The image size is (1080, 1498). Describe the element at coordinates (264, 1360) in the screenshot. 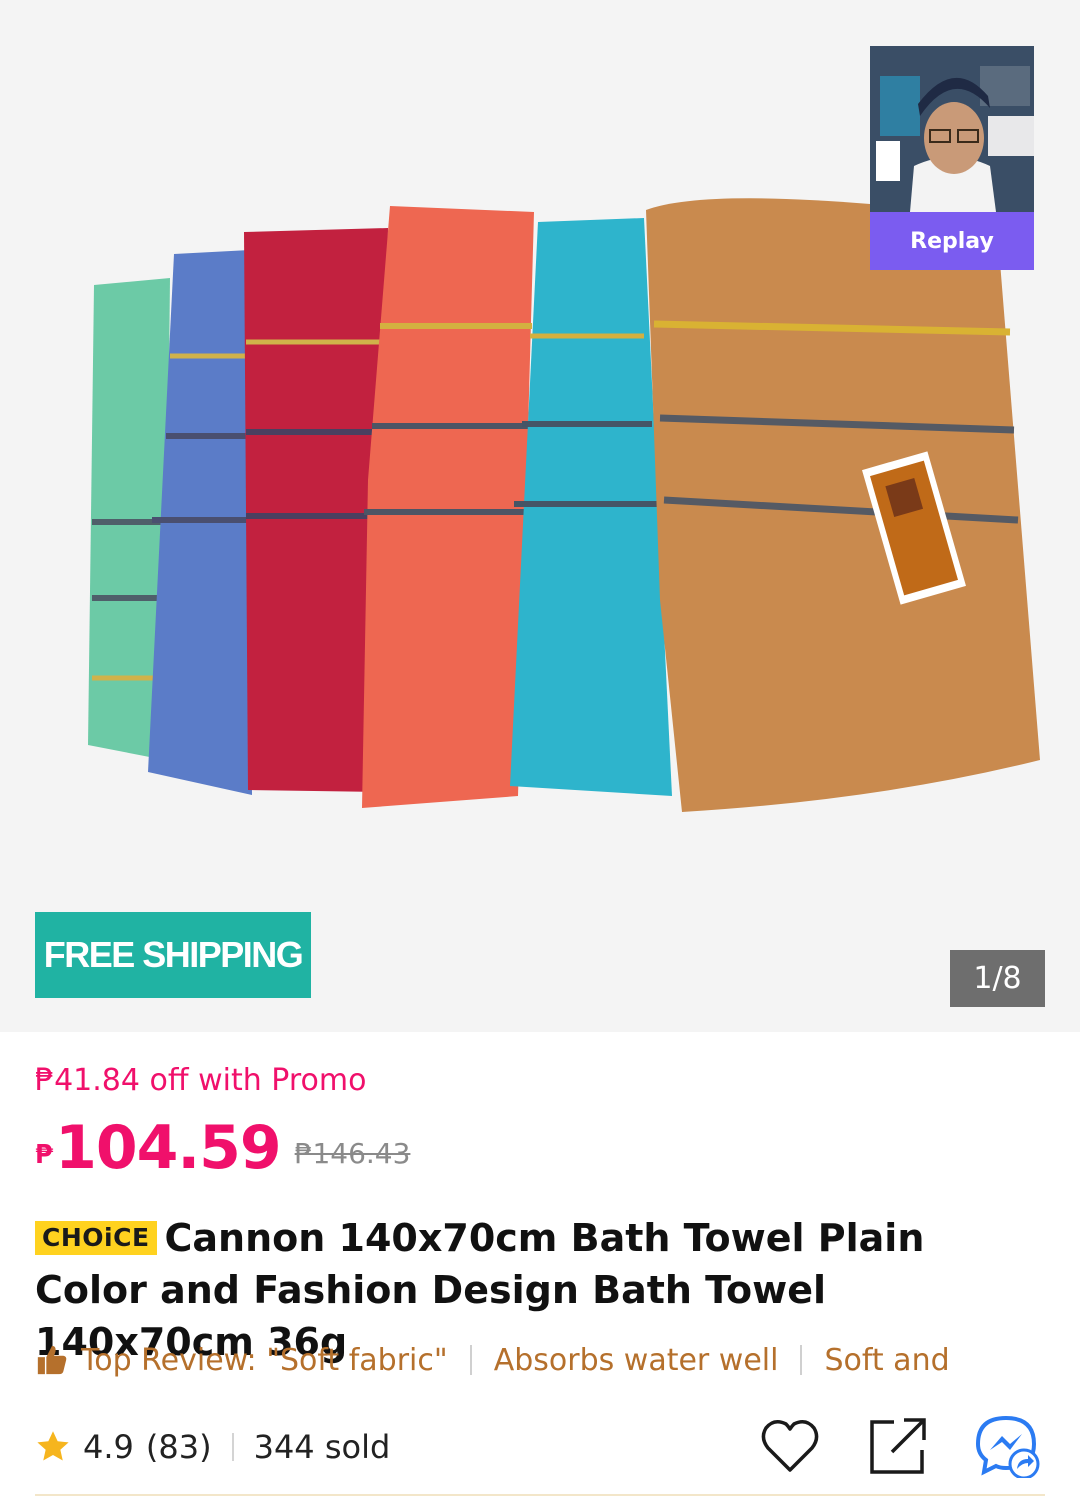

I see `review-highlight-item: Top Review: "Soft fabric"` at that location.